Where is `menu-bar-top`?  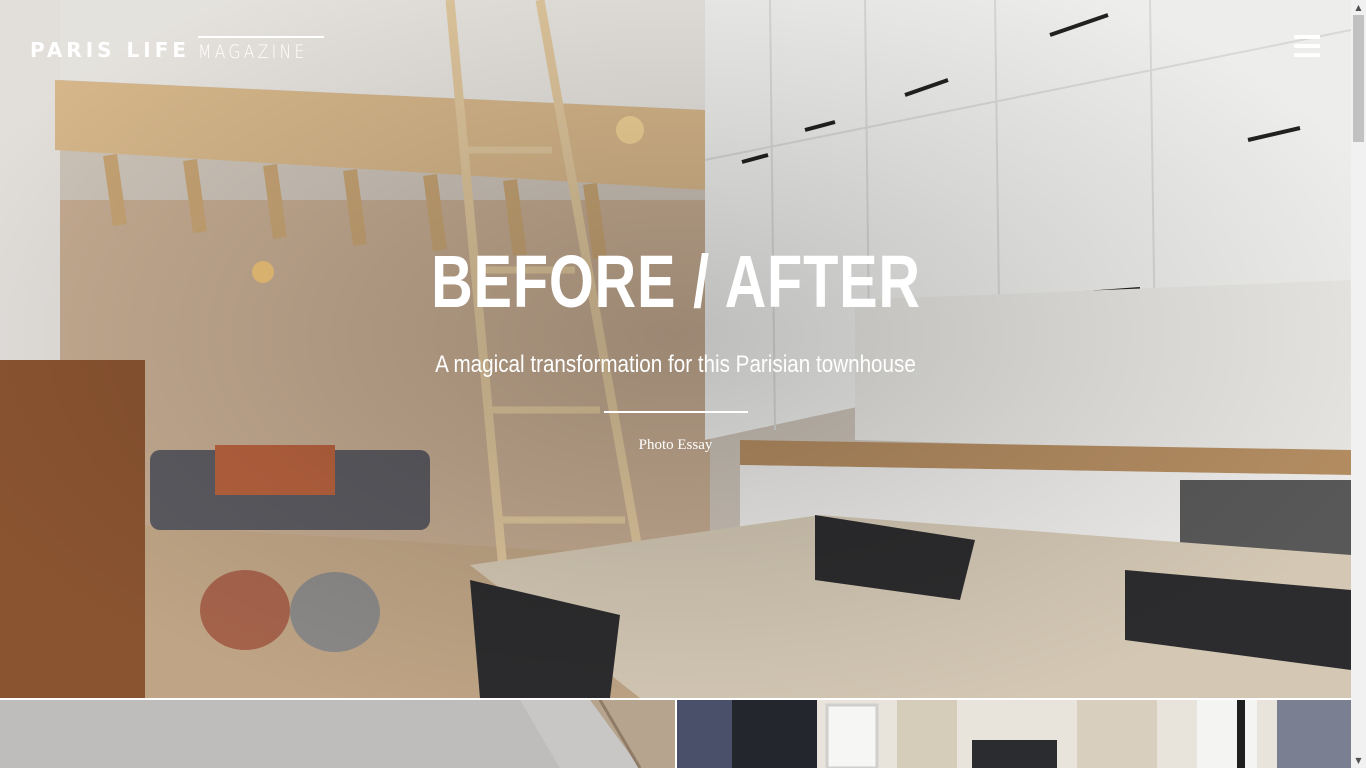
menu-bar-top is located at coordinates (1307, 37).